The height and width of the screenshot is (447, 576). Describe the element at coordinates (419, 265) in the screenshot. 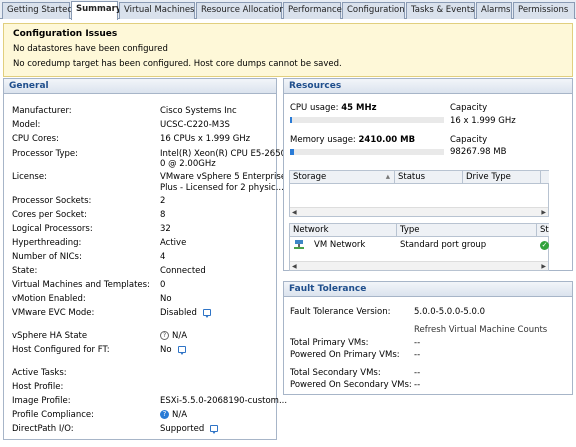

I see `network-hscrollbar: ◀ ▶` at that location.